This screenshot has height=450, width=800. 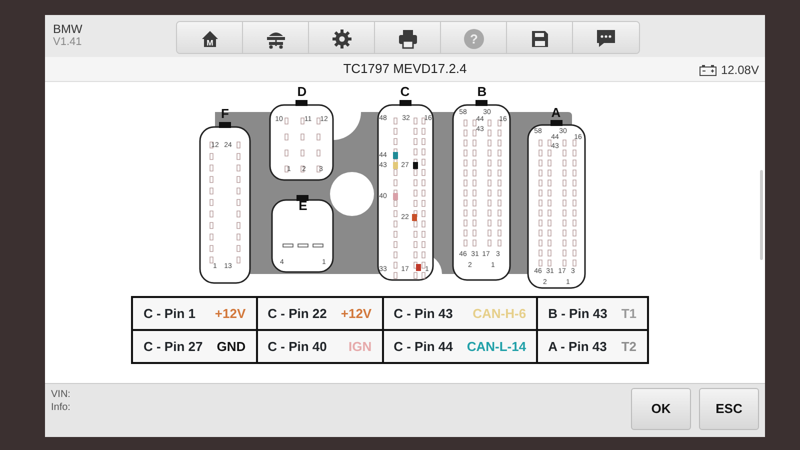 I want to click on connector-label: D, so click(x=302, y=91).